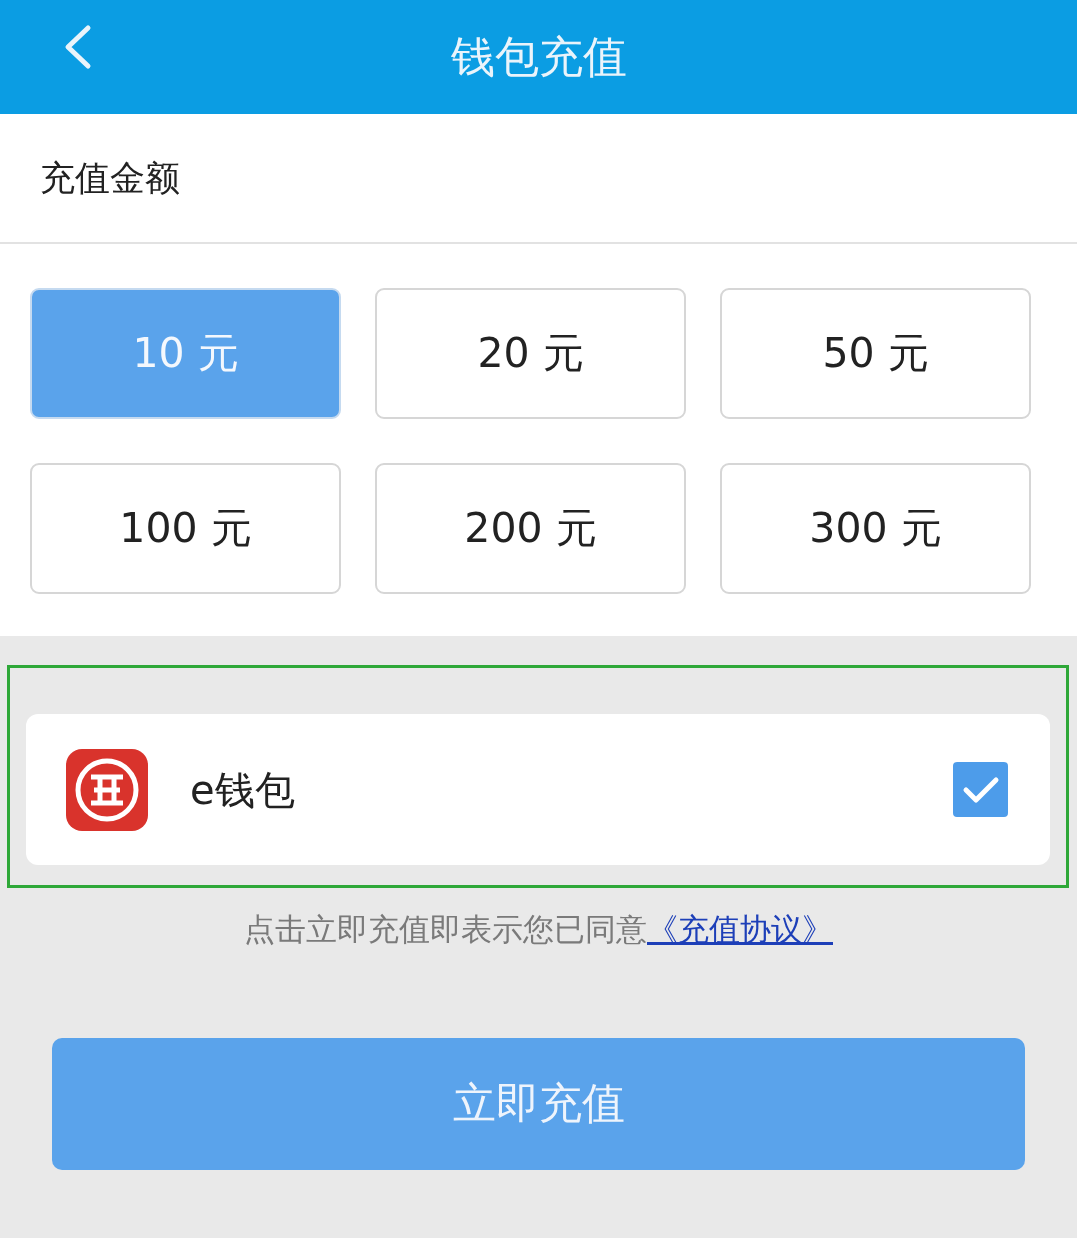  Describe the element at coordinates (538, 789) in the screenshot. I see `payment-option: e钱包` at that location.